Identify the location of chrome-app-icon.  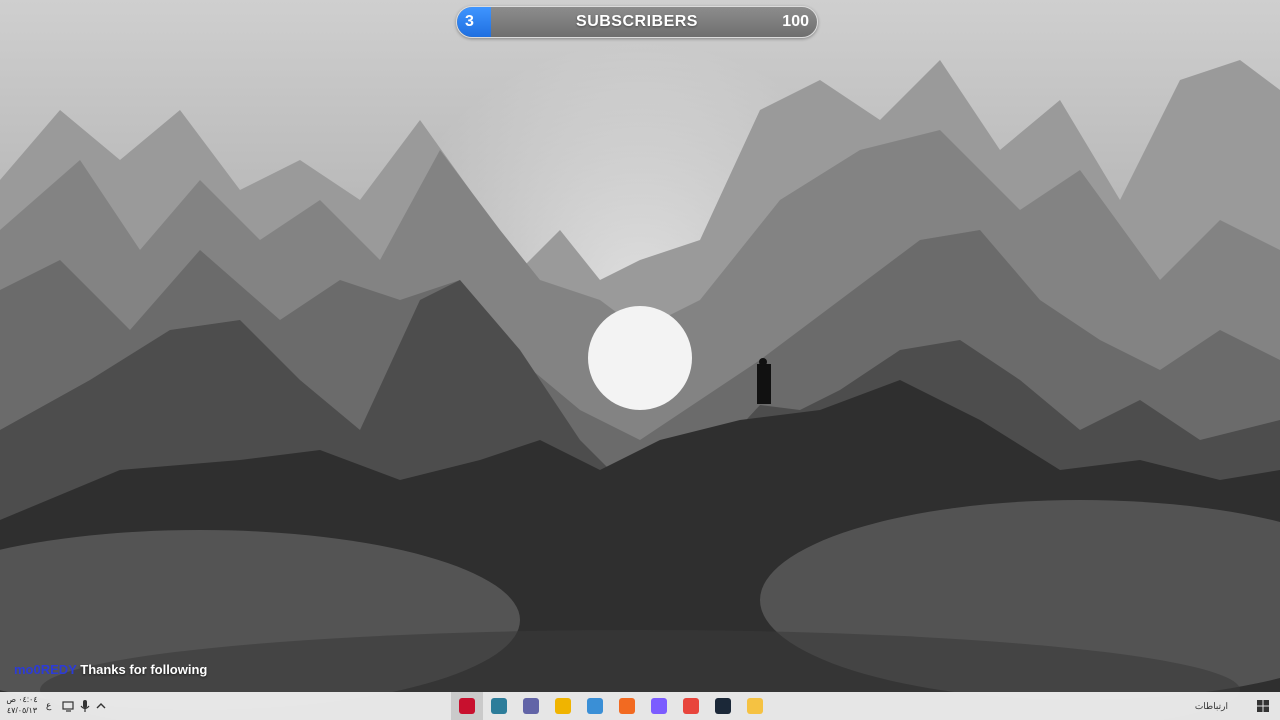
(691, 706).